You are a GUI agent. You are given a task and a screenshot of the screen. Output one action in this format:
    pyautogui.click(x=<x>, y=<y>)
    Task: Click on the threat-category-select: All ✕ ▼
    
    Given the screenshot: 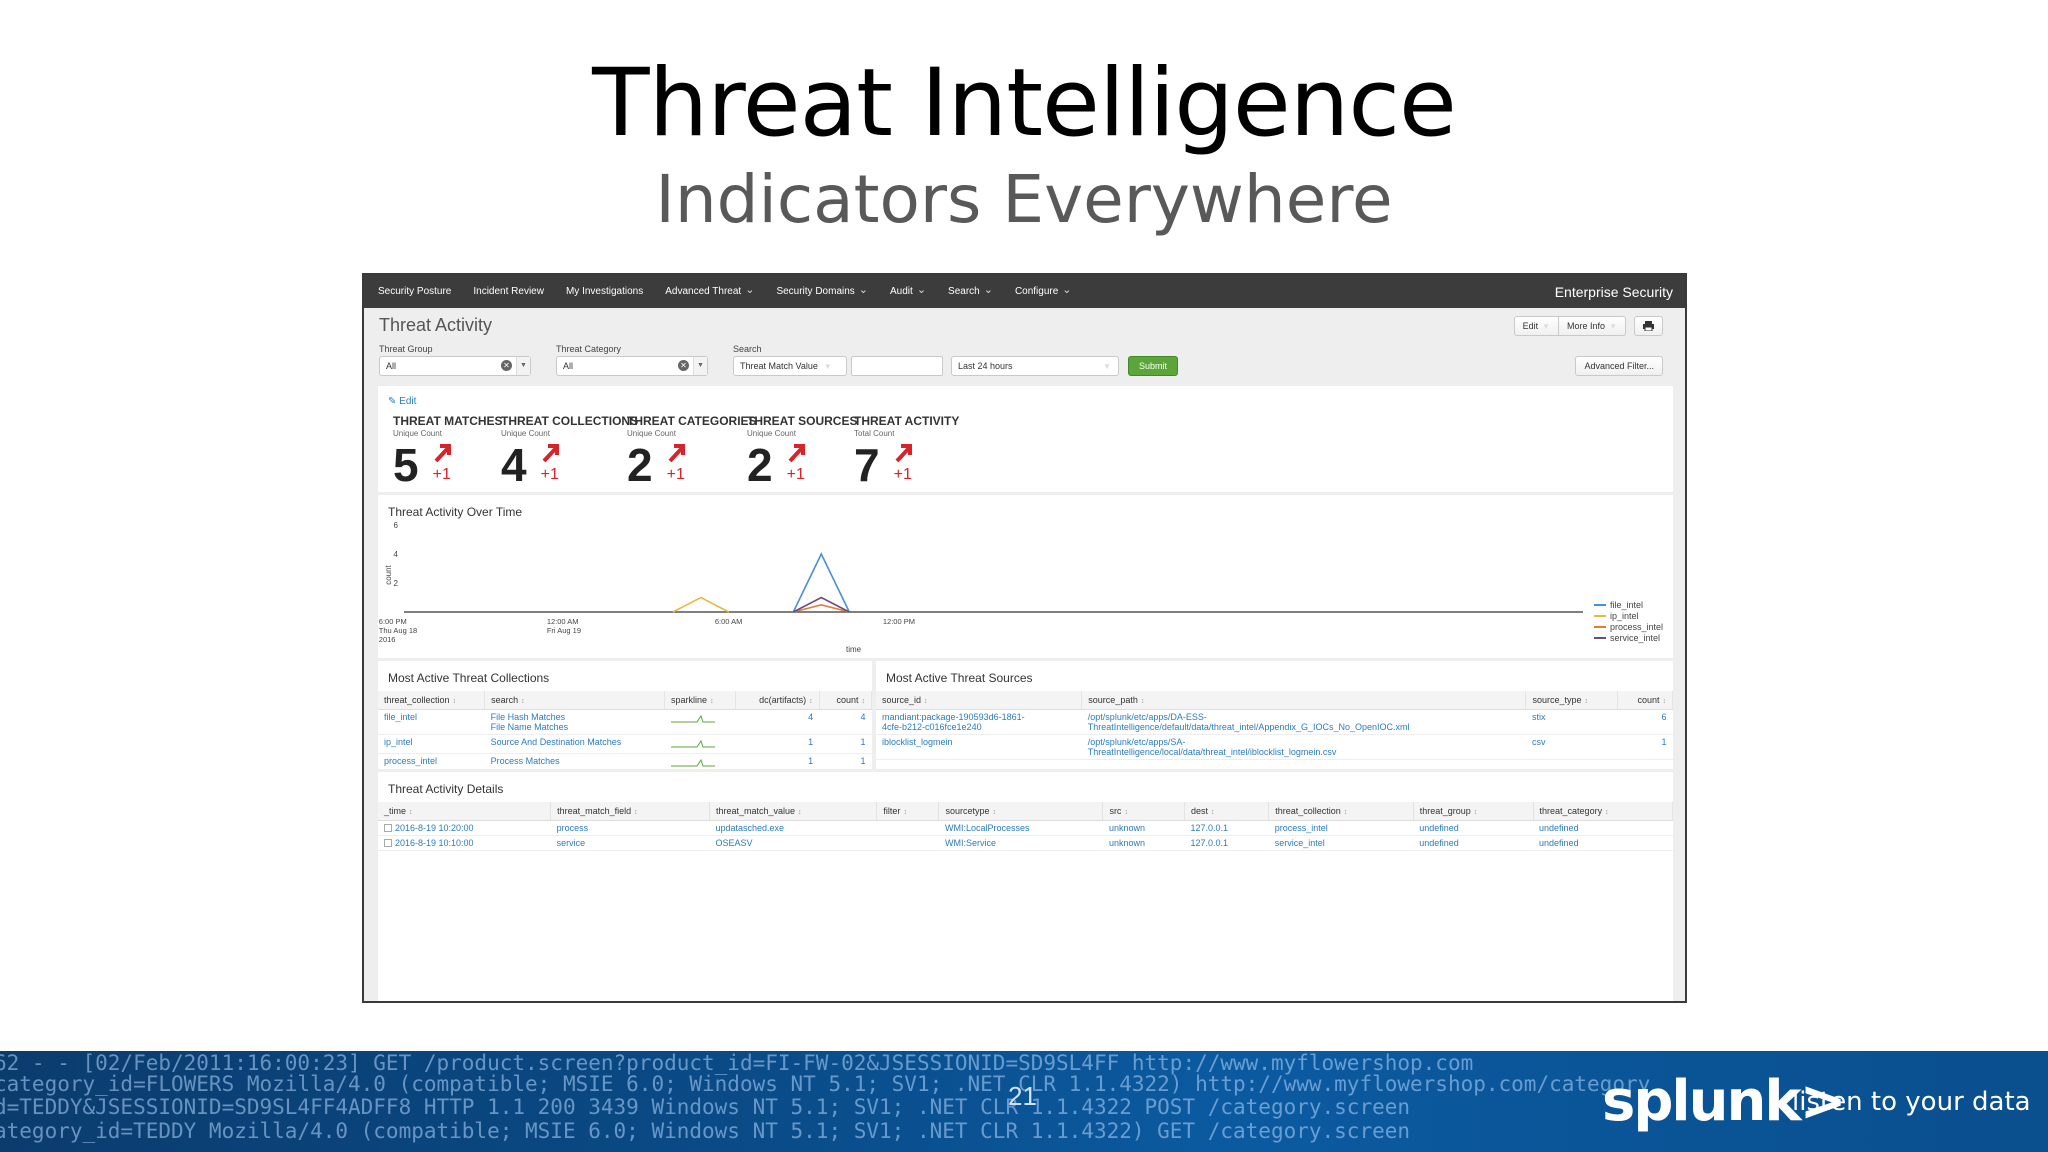 What is the action you would take?
    pyautogui.click(x=632, y=366)
    